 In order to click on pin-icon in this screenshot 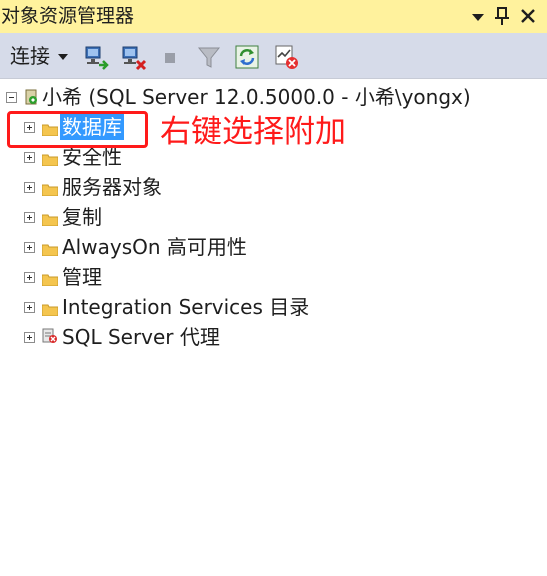, I will do `click(502, 16)`.